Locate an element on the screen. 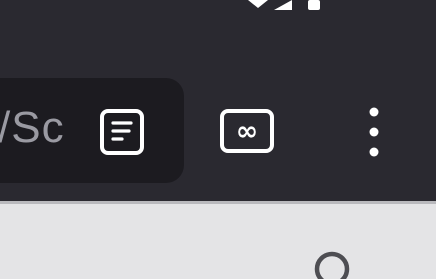 The height and width of the screenshot is (279, 436). more-options-icon is located at coordinates (374, 132).